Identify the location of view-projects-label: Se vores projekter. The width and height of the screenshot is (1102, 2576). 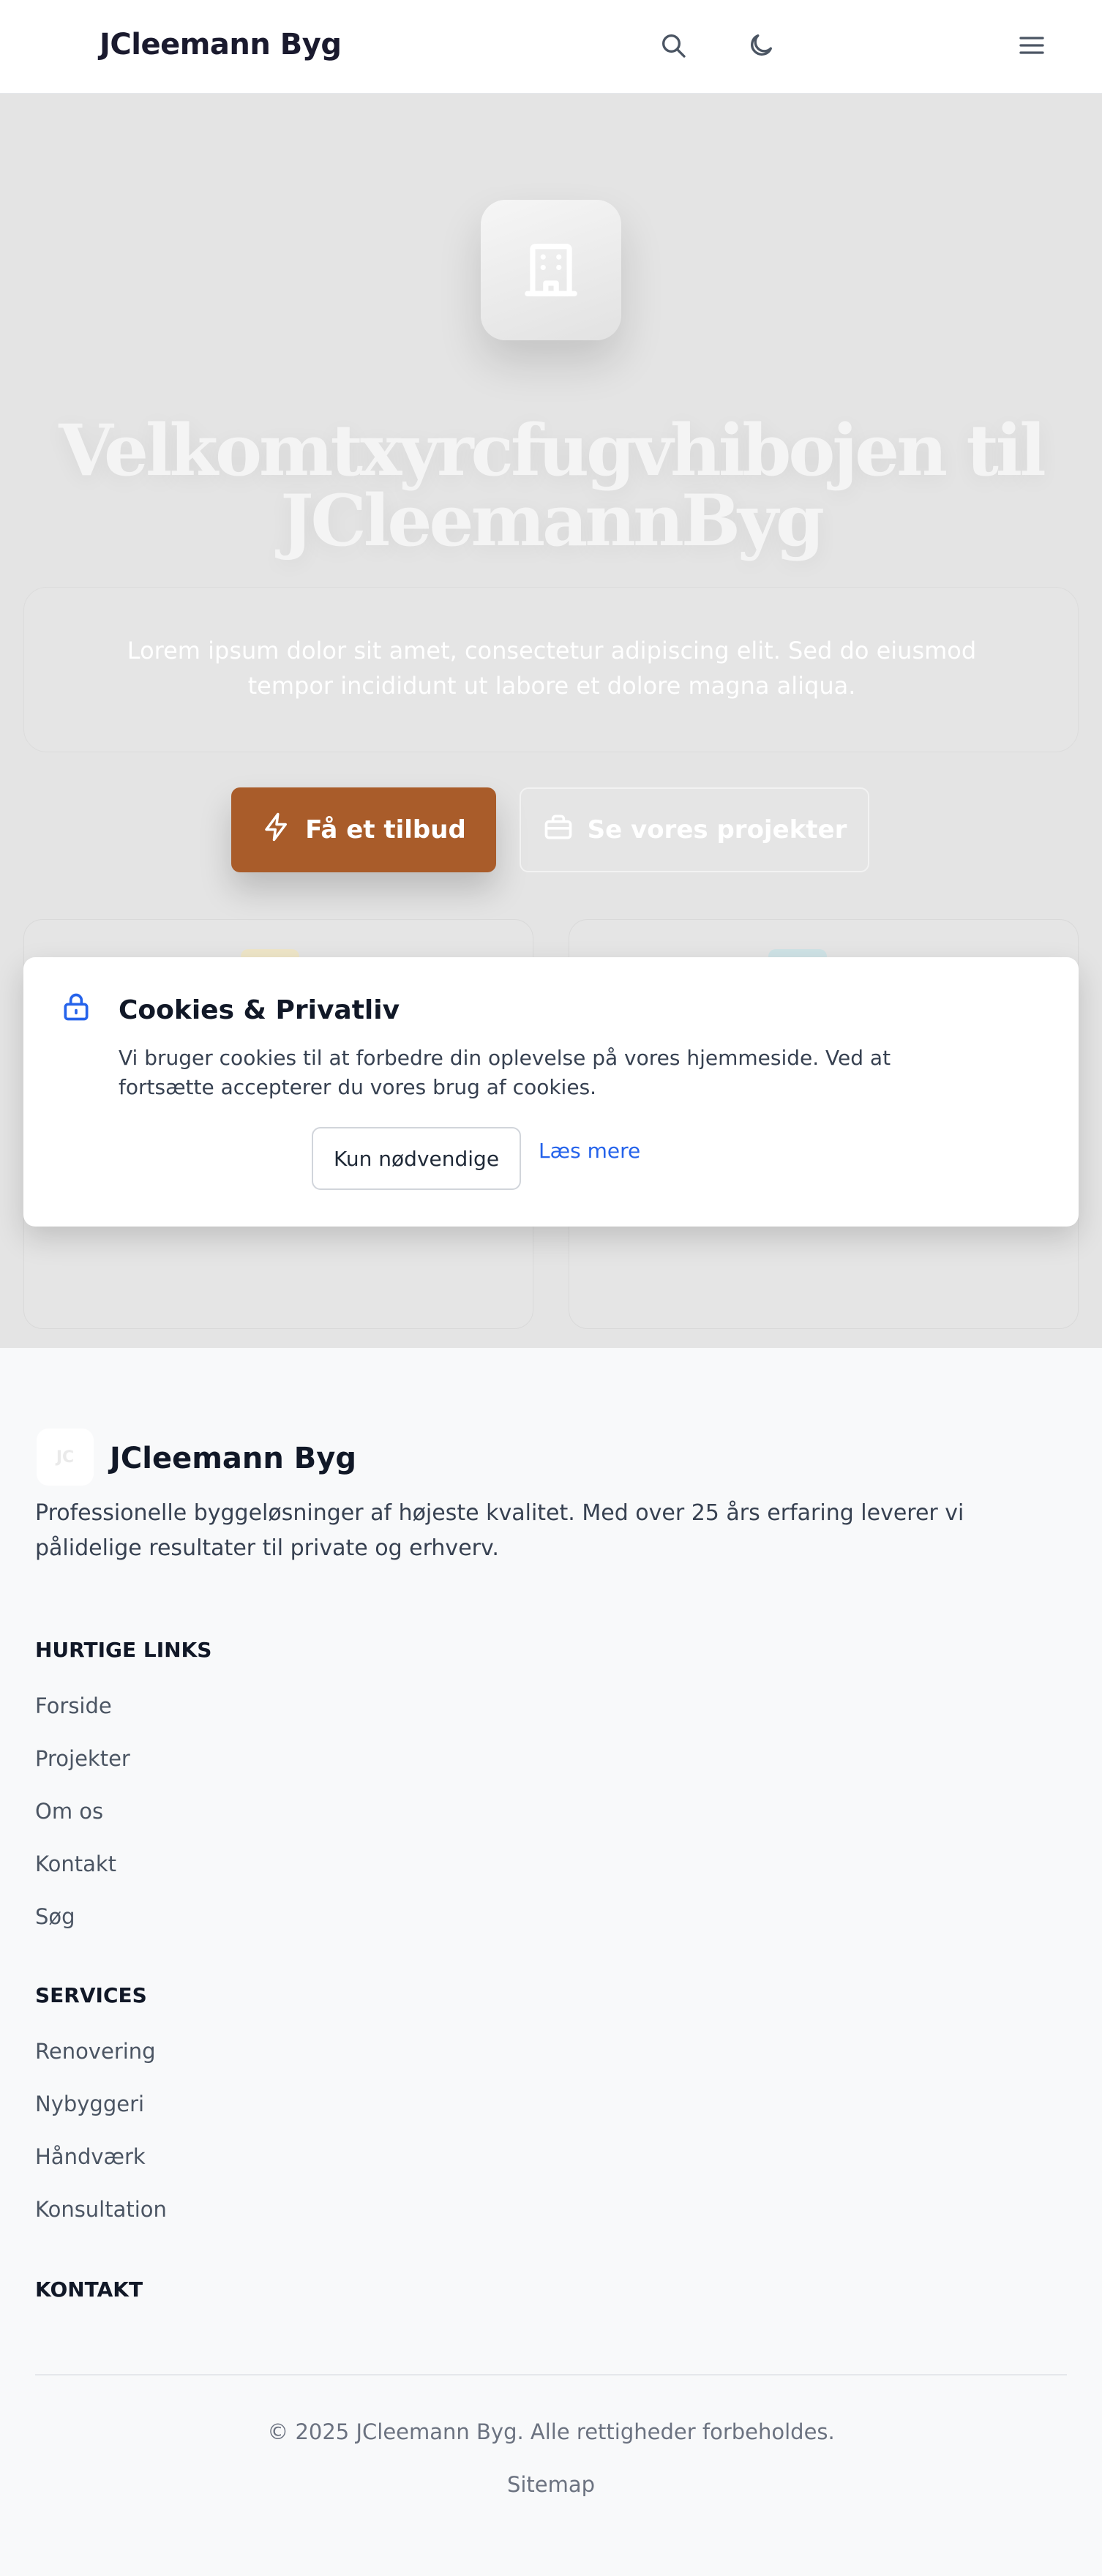
(717, 830).